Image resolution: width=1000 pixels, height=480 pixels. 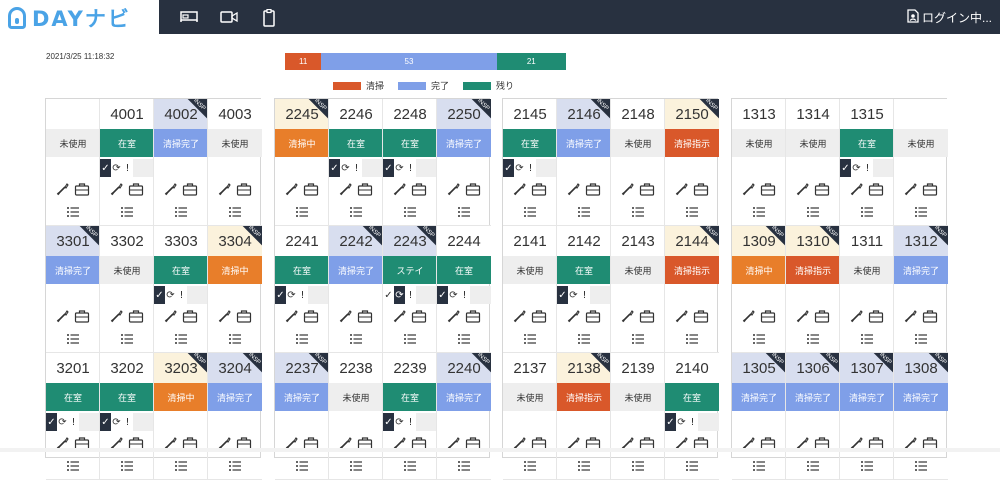 I want to click on room-card: 1311 未使用, so click(x=867, y=289).